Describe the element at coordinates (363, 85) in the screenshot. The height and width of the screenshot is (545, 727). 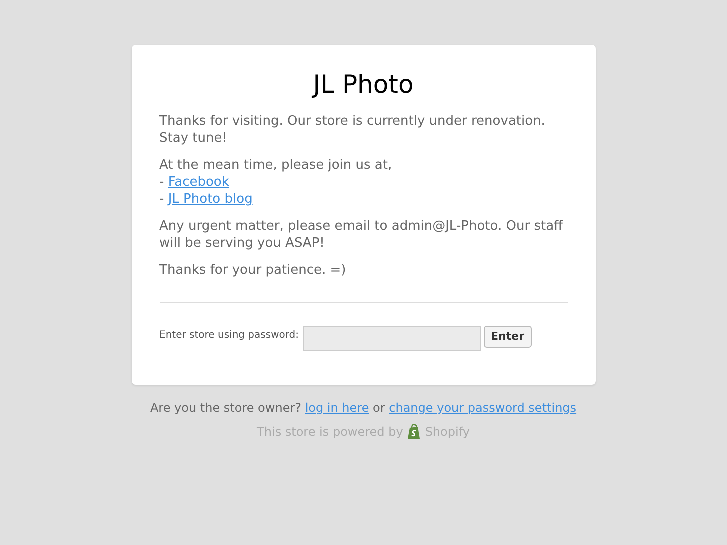
I see `store-title: JL Photo` at that location.